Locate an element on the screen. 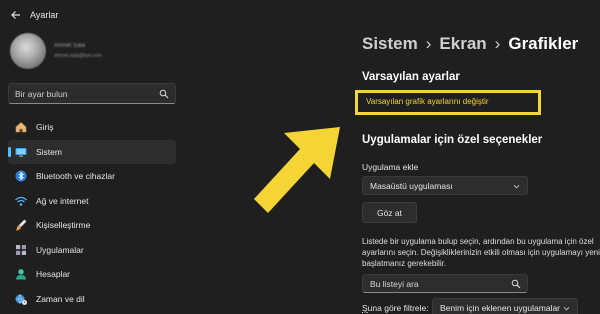 The image size is (600, 314). sidebar-item-label: Zaman ve dil is located at coordinates (60, 298).